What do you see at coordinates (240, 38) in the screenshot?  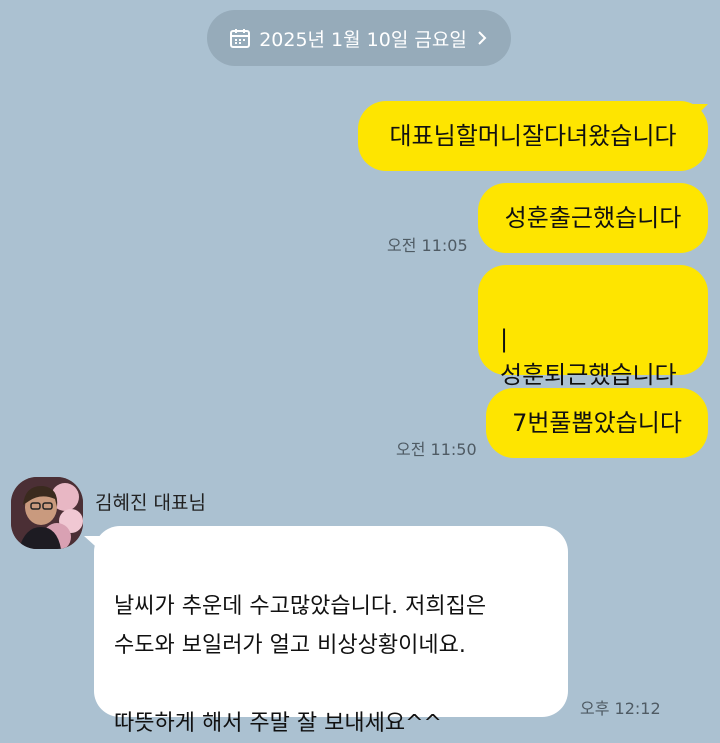 I see `calendar-icon` at bounding box center [240, 38].